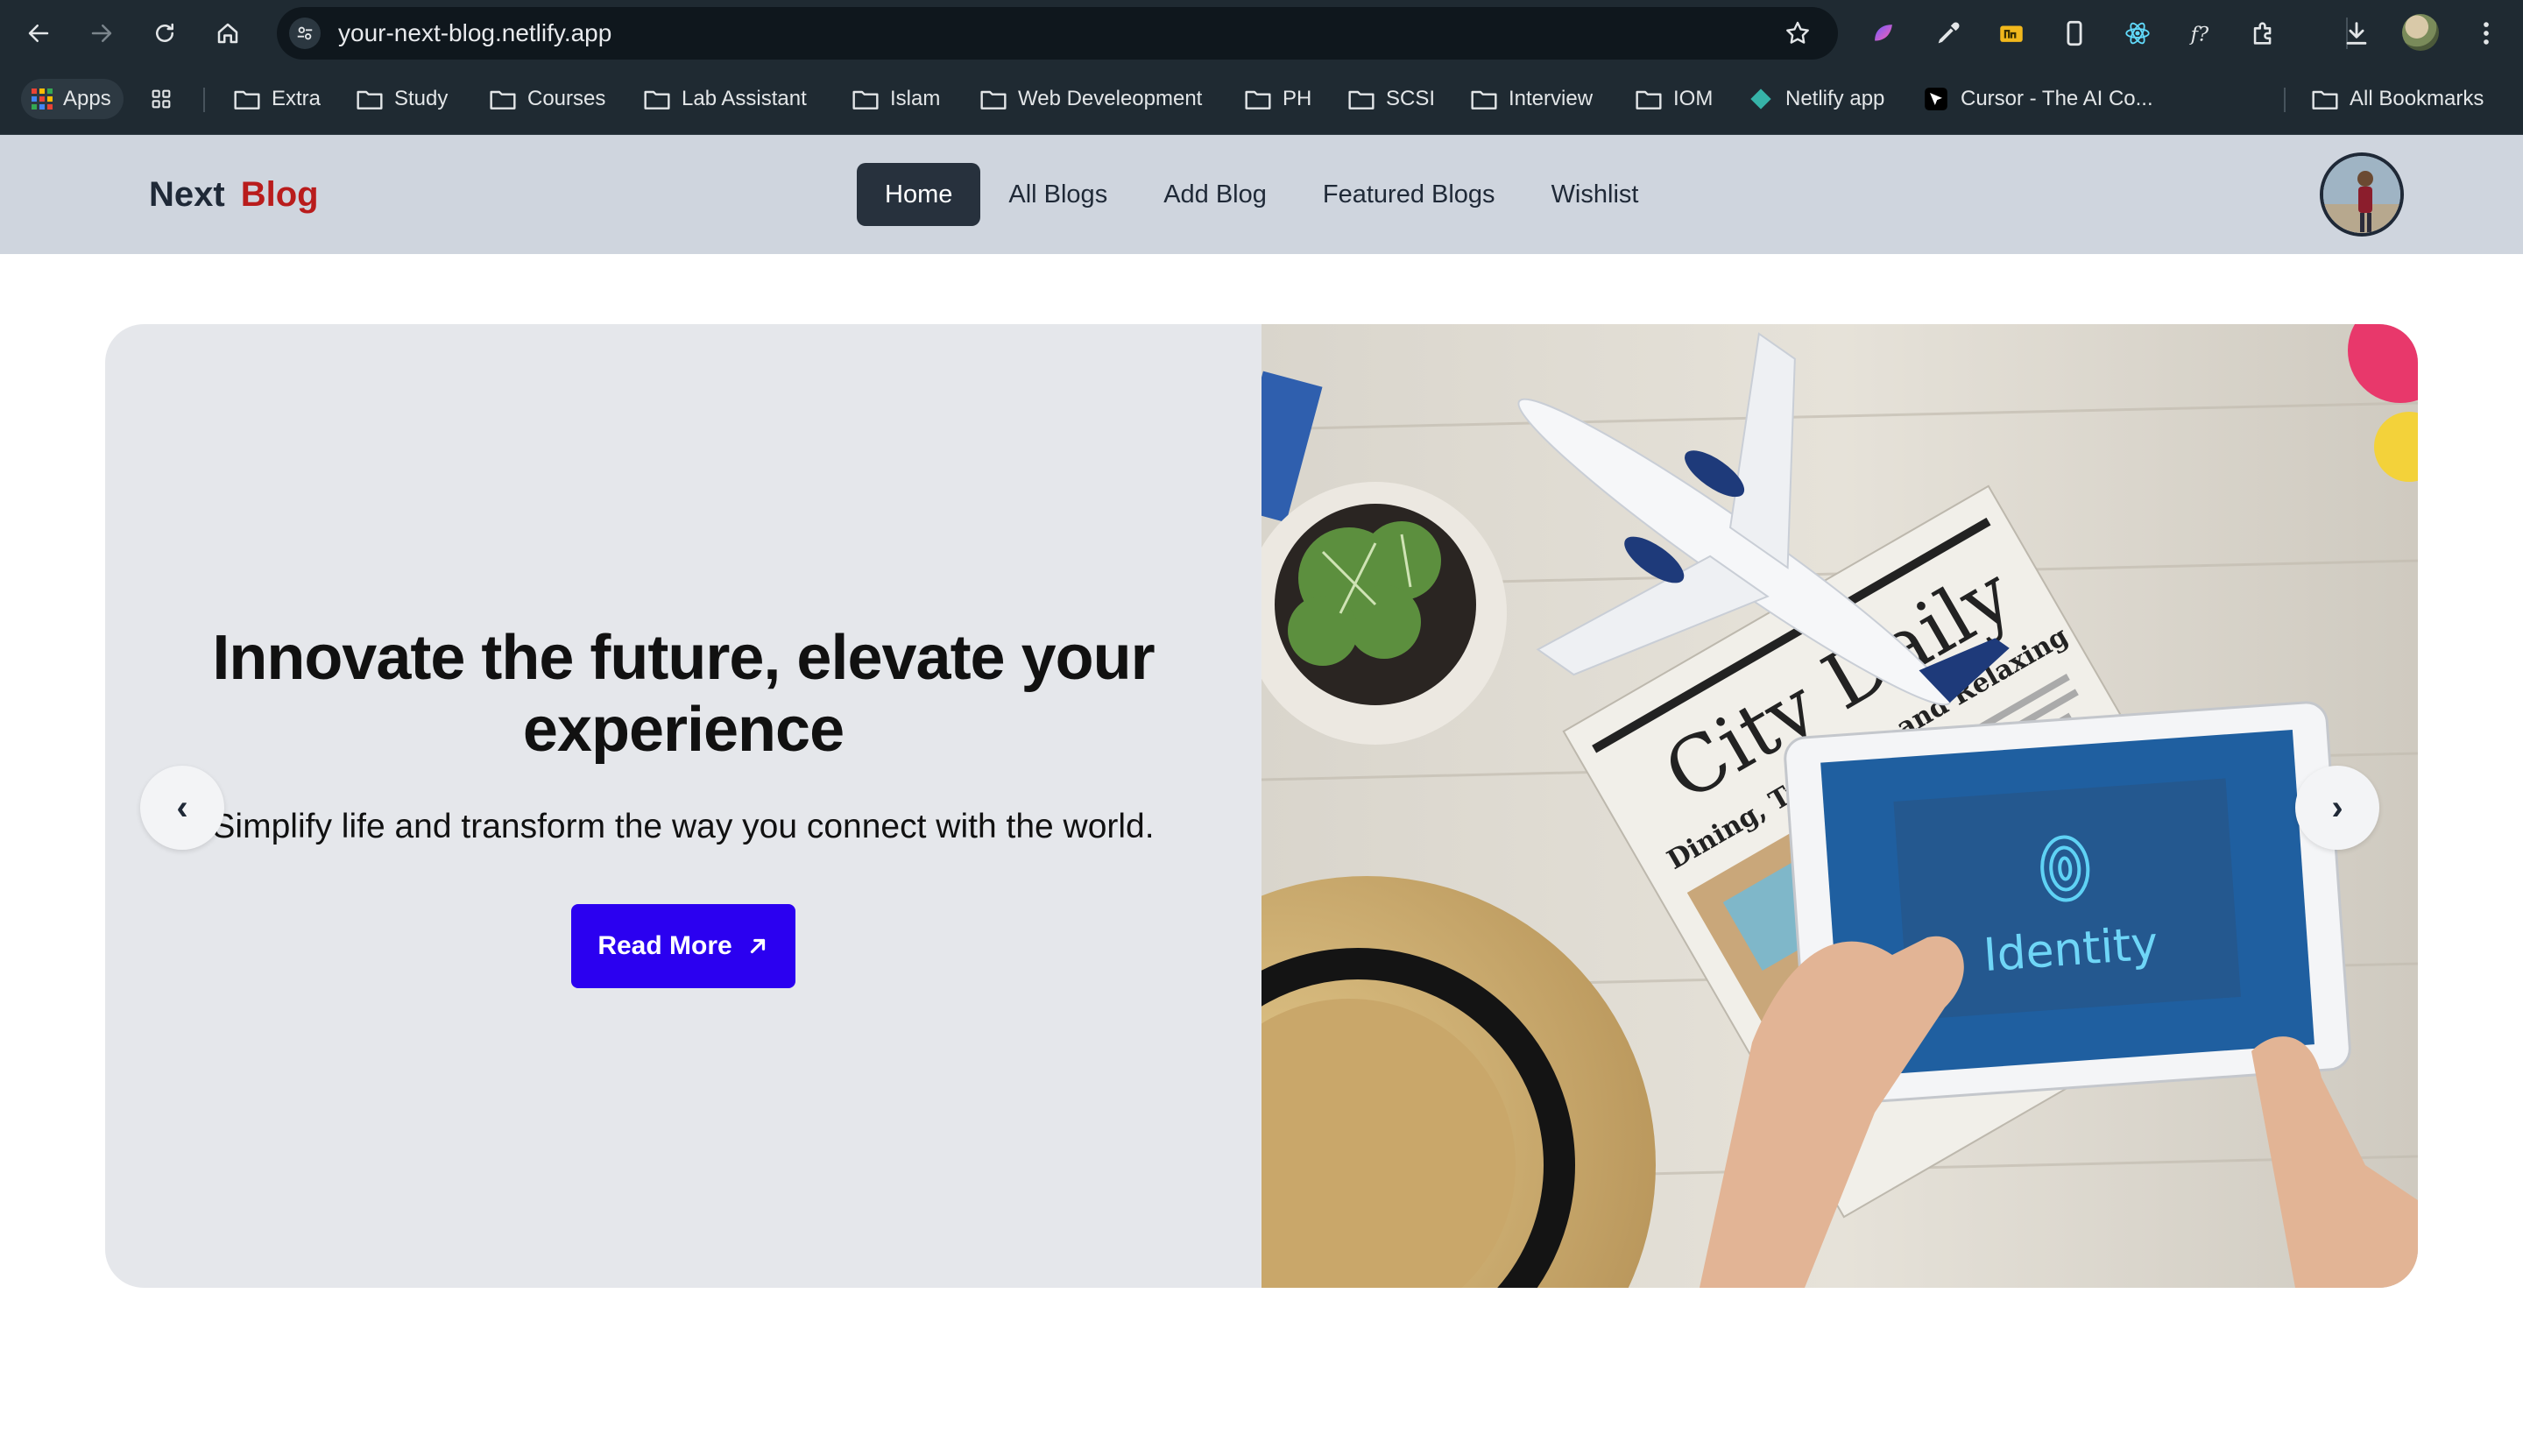 The width and height of the screenshot is (2523, 1456). What do you see at coordinates (2486, 33) in the screenshot?
I see `kebab-menu-icon` at bounding box center [2486, 33].